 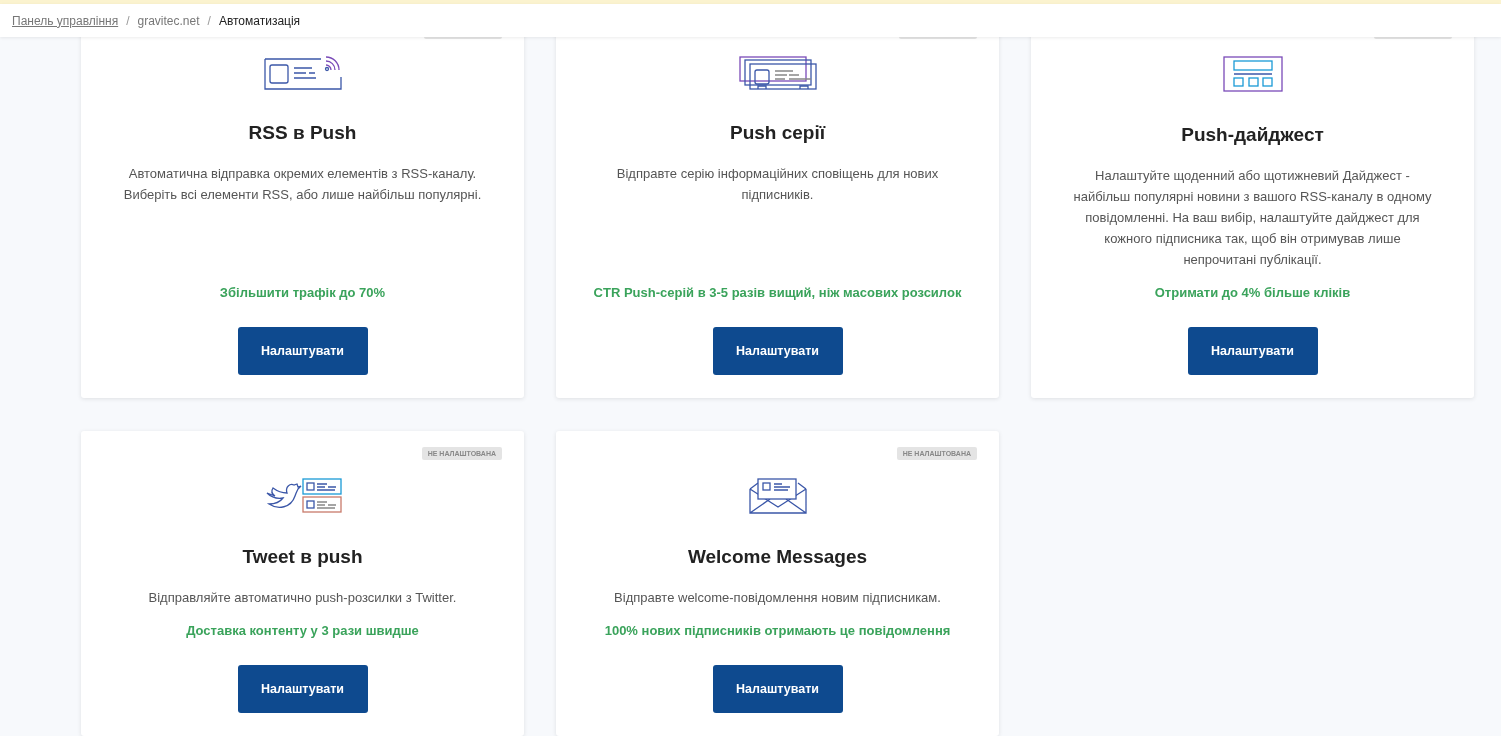 What do you see at coordinates (1252, 293) in the screenshot?
I see `card-highlight: Отримати до 4% більше кліків` at bounding box center [1252, 293].